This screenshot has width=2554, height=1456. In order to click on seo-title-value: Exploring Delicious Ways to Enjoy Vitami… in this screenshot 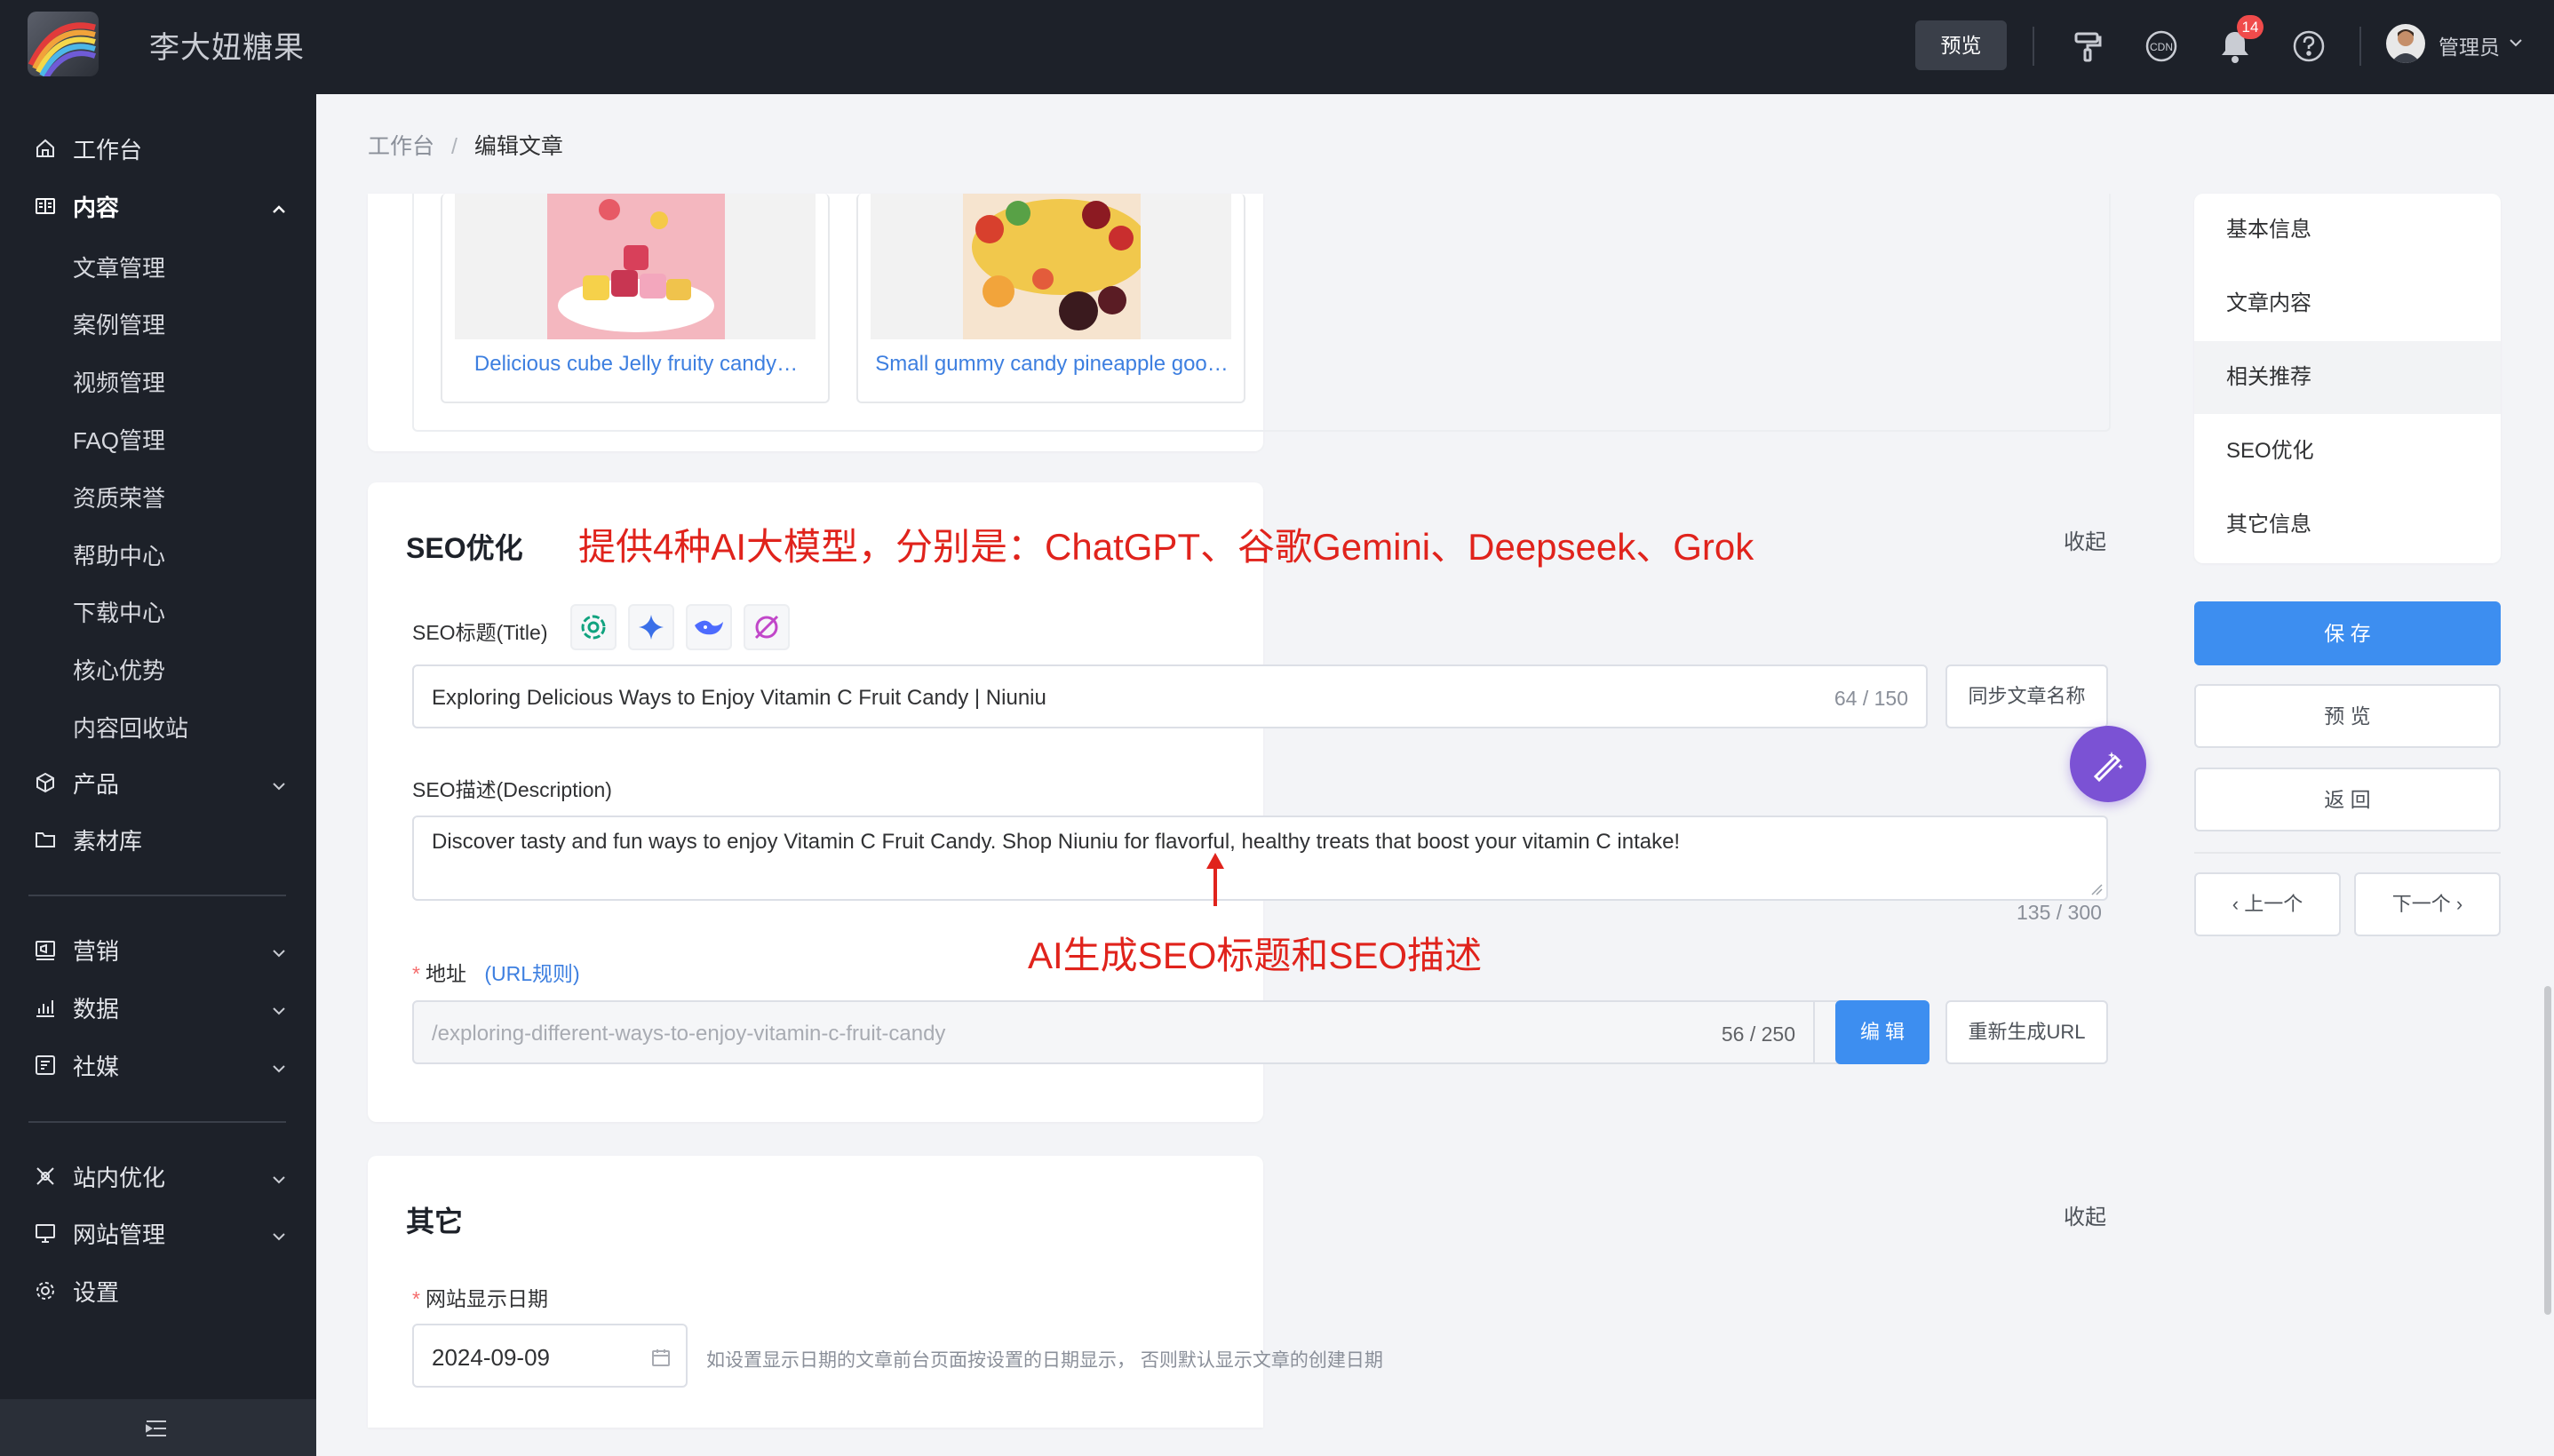, I will do `click(739, 698)`.